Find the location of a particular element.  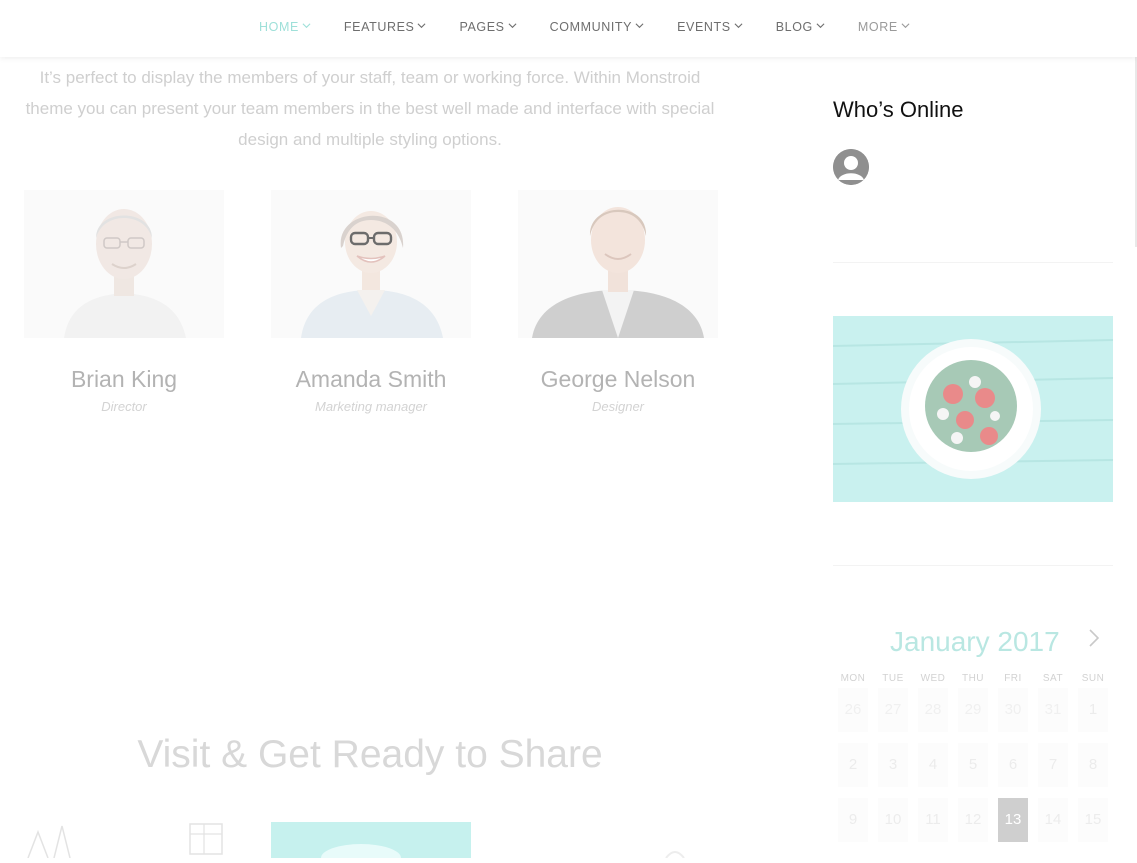

nav-item-pages: PAGES is located at coordinates (488, 27).